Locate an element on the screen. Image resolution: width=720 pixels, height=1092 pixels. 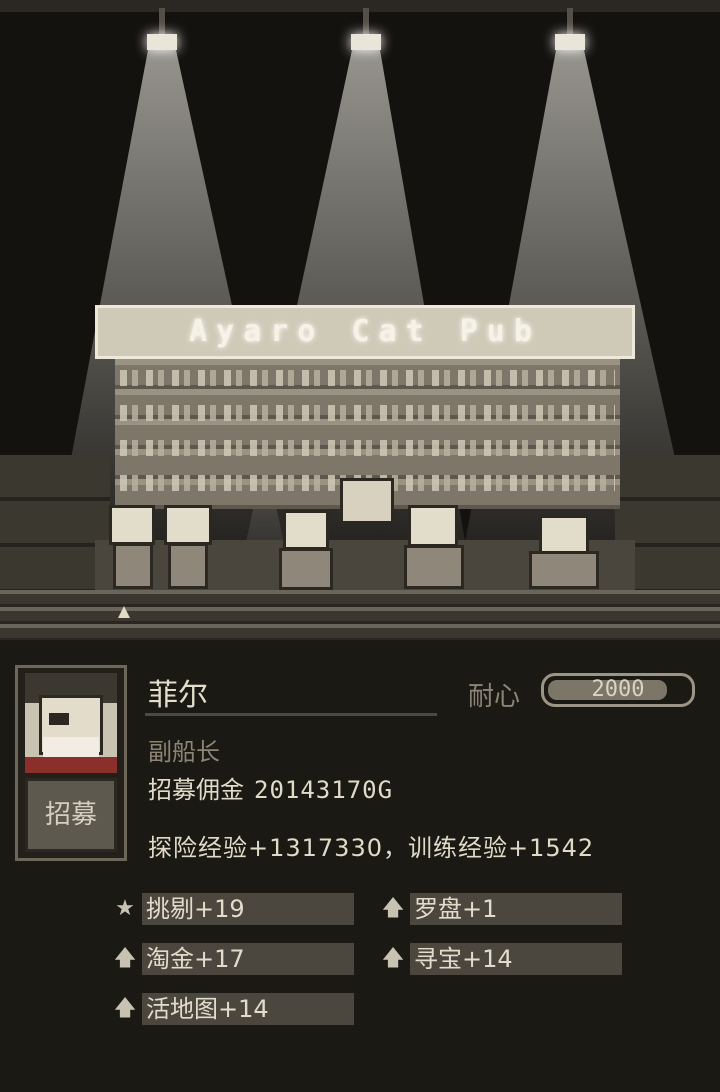
spotlight-lamp-center is located at coordinates (366, 31).